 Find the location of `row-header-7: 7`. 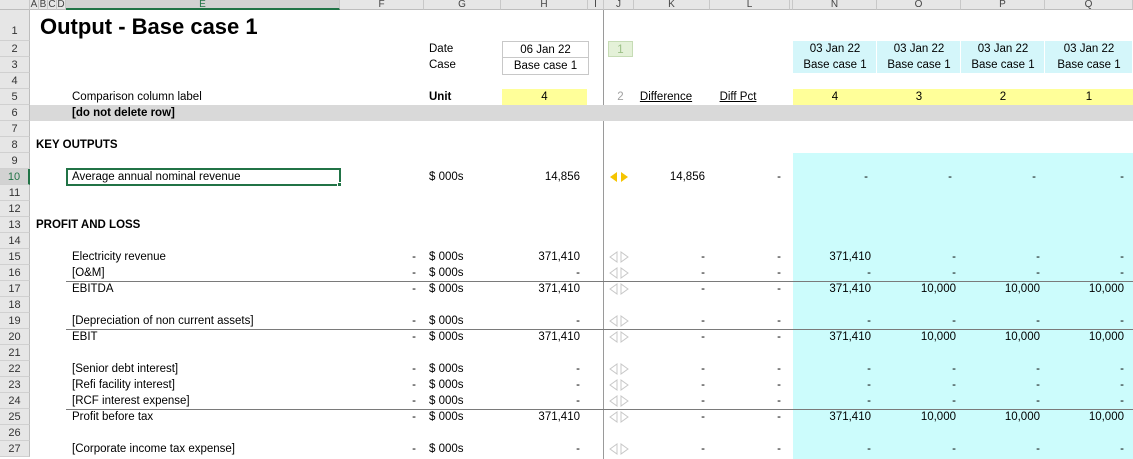

row-header-7: 7 is located at coordinates (15, 129).